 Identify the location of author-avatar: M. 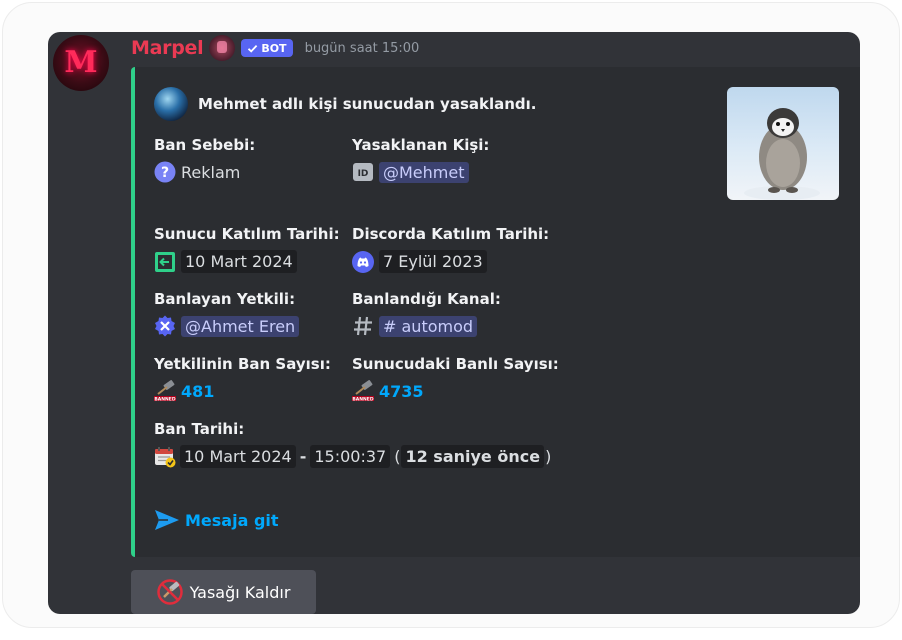
(81, 63).